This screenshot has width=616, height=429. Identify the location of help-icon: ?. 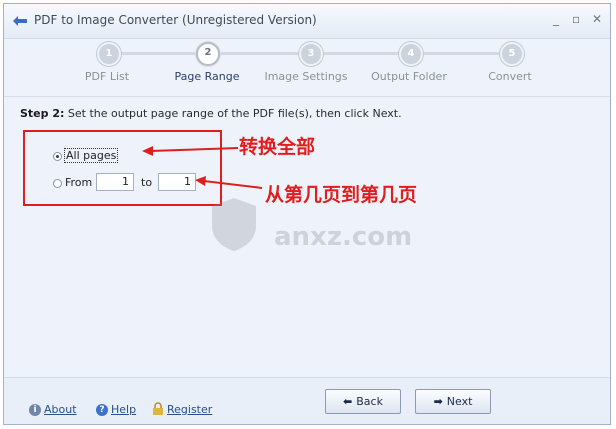
(102, 410).